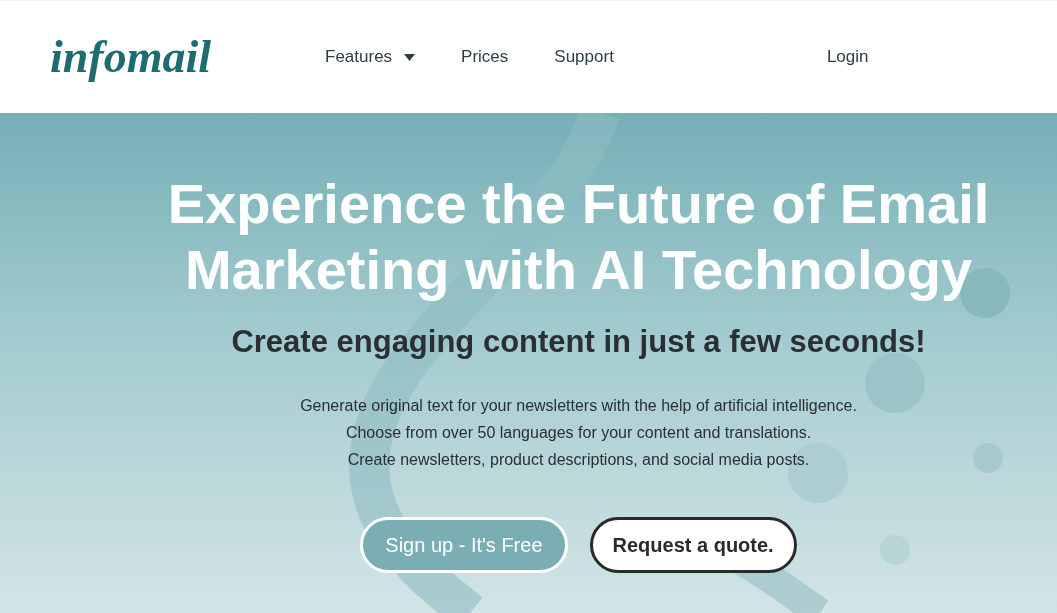  What do you see at coordinates (578, 432) in the screenshot?
I see `hero-description: Generate original text for your newsletters with the help of artificial intelligence. Choose from over 50 languages for your content and translations. Create newsletters, product descriptions, and social media posts.` at bounding box center [578, 432].